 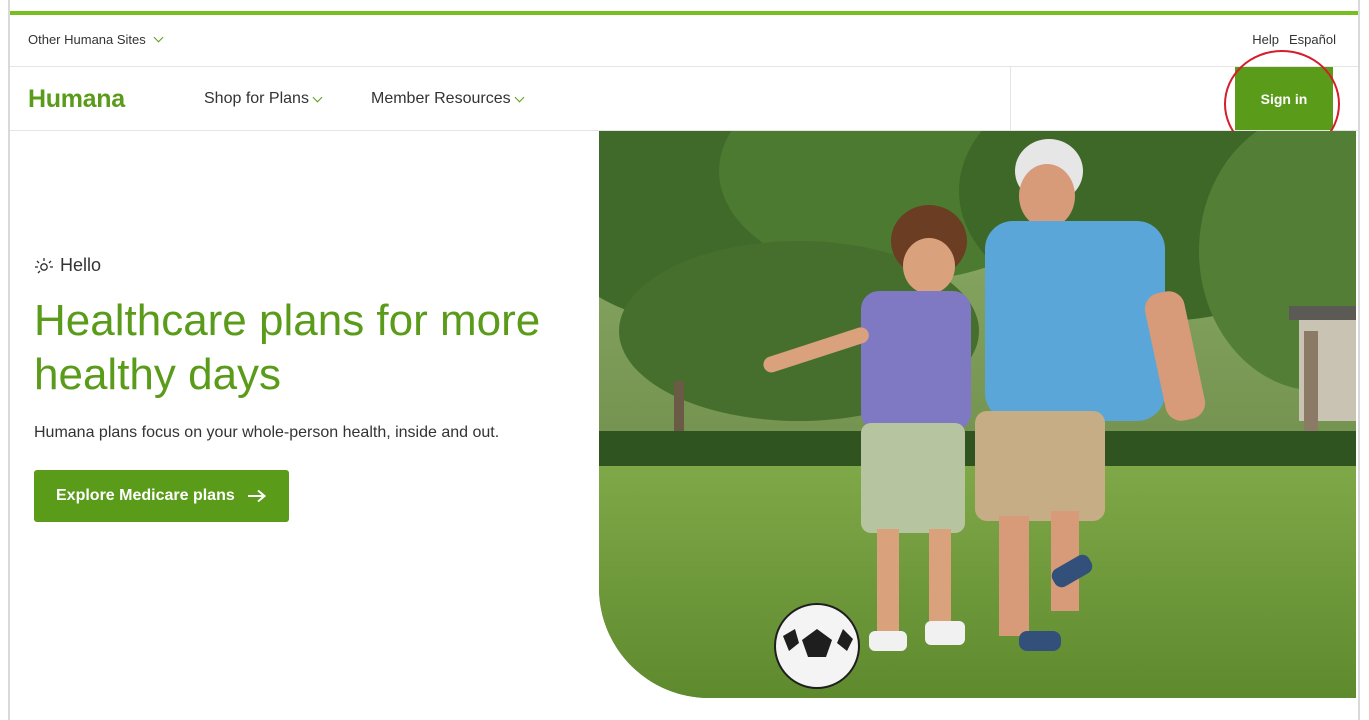 What do you see at coordinates (76, 99) in the screenshot?
I see `humana-logo: Humana` at bounding box center [76, 99].